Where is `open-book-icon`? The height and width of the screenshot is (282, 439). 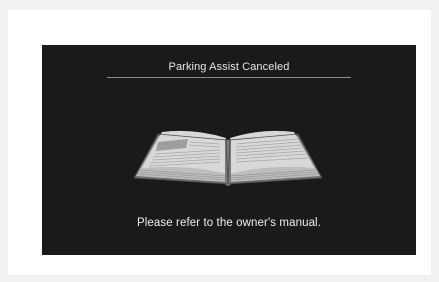
open-book-icon is located at coordinates (228, 158).